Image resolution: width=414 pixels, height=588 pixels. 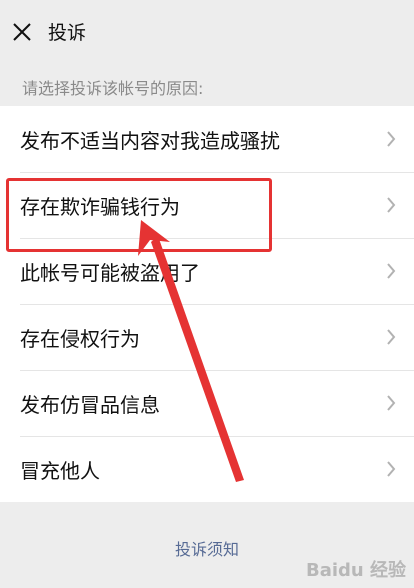 I want to click on reason-label: 发布不适当内容对我造成骚扰, so click(x=150, y=140).